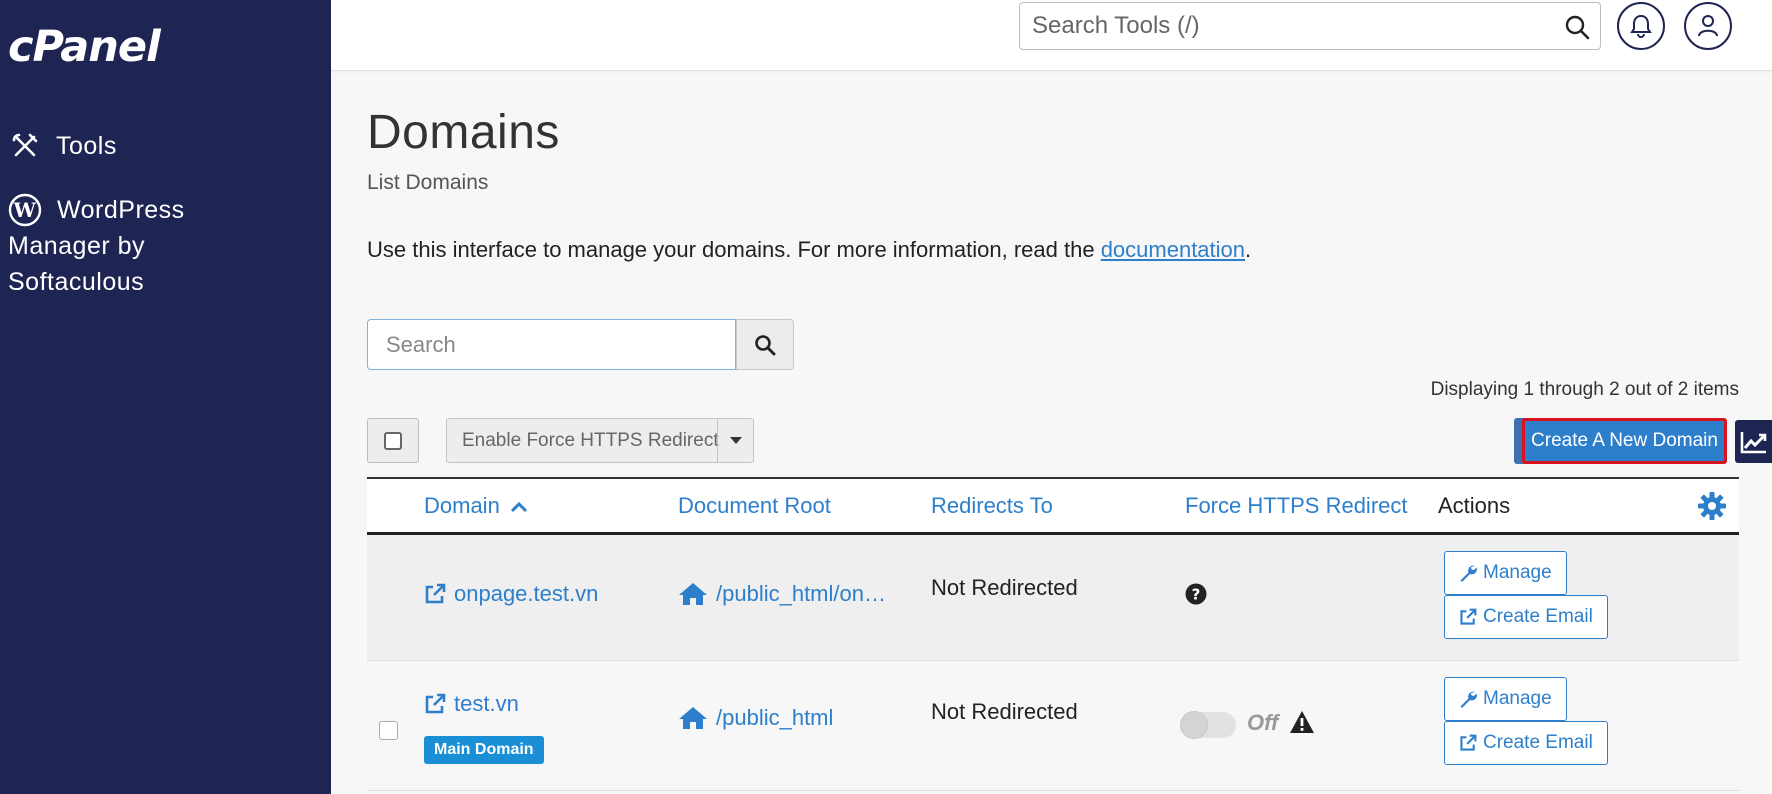 This screenshot has height=794, width=1772. I want to click on warning-icon, so click(1302, 722).